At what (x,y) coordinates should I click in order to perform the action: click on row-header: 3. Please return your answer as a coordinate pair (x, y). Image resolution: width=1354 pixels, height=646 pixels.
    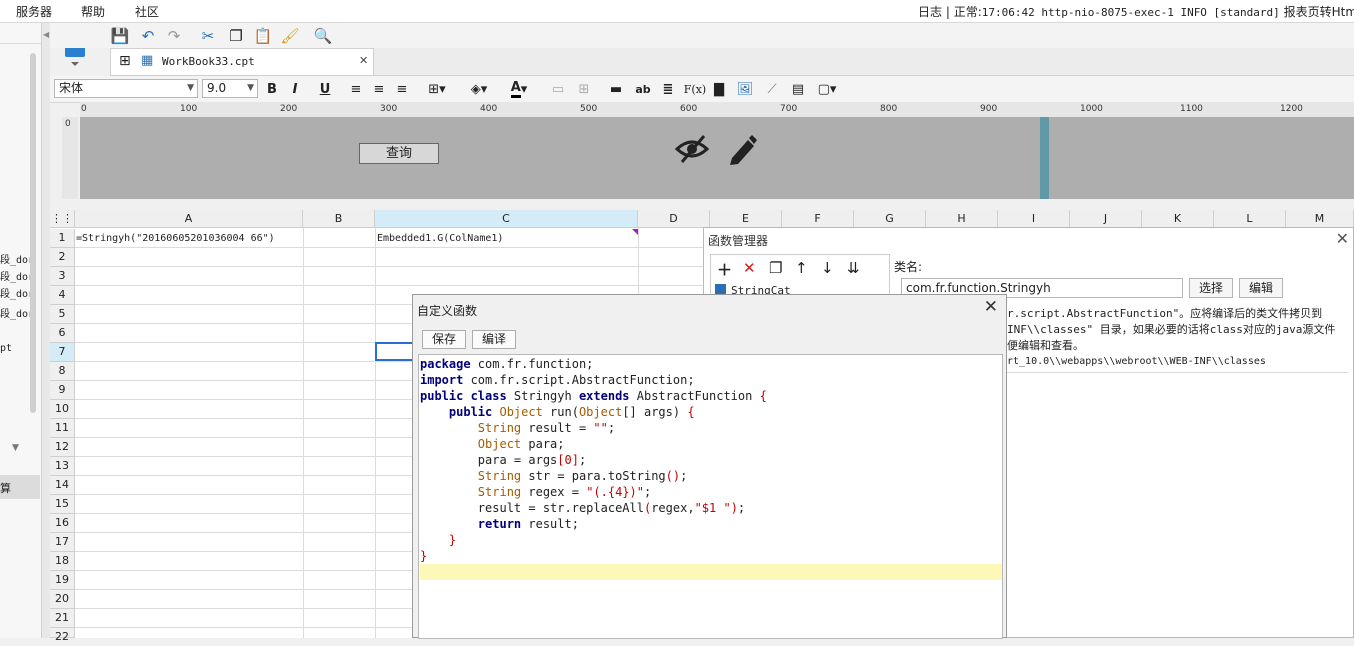
    Looking at the image, I should click on (62, 276).